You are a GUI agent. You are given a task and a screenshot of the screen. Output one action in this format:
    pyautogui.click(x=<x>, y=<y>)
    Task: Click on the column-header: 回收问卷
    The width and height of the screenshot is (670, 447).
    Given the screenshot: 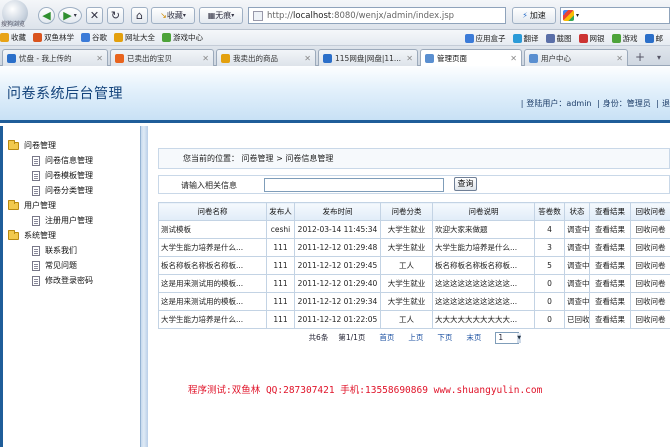 What is the action you would take?
    pyautogui.click(x=650, y=211)
    